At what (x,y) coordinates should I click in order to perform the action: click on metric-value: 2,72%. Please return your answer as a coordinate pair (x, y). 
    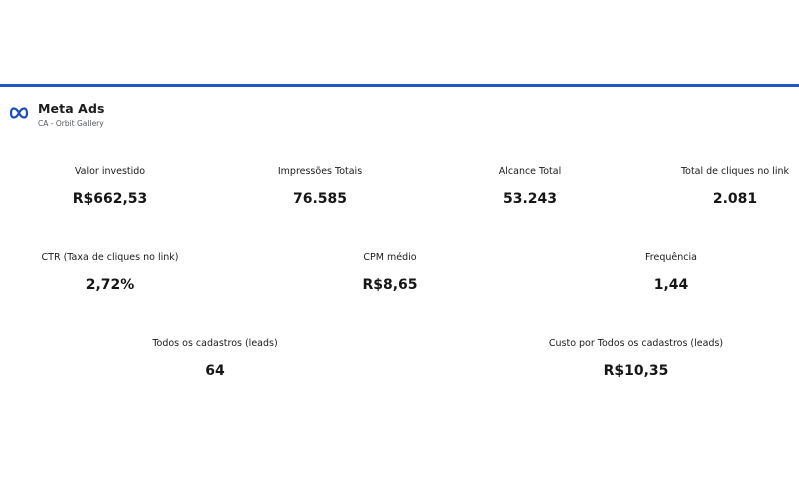
    Looking at the image, I should click on (110, 285).